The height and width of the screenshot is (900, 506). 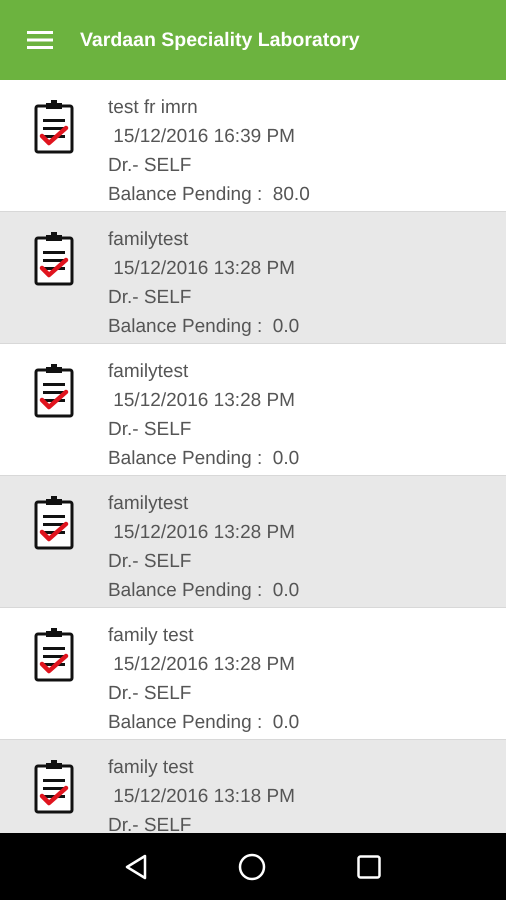 What do you see at coordinates (153, 108) in the screenshot?
I see `record-name: test fr imrn` at bounding box center [153, 108].